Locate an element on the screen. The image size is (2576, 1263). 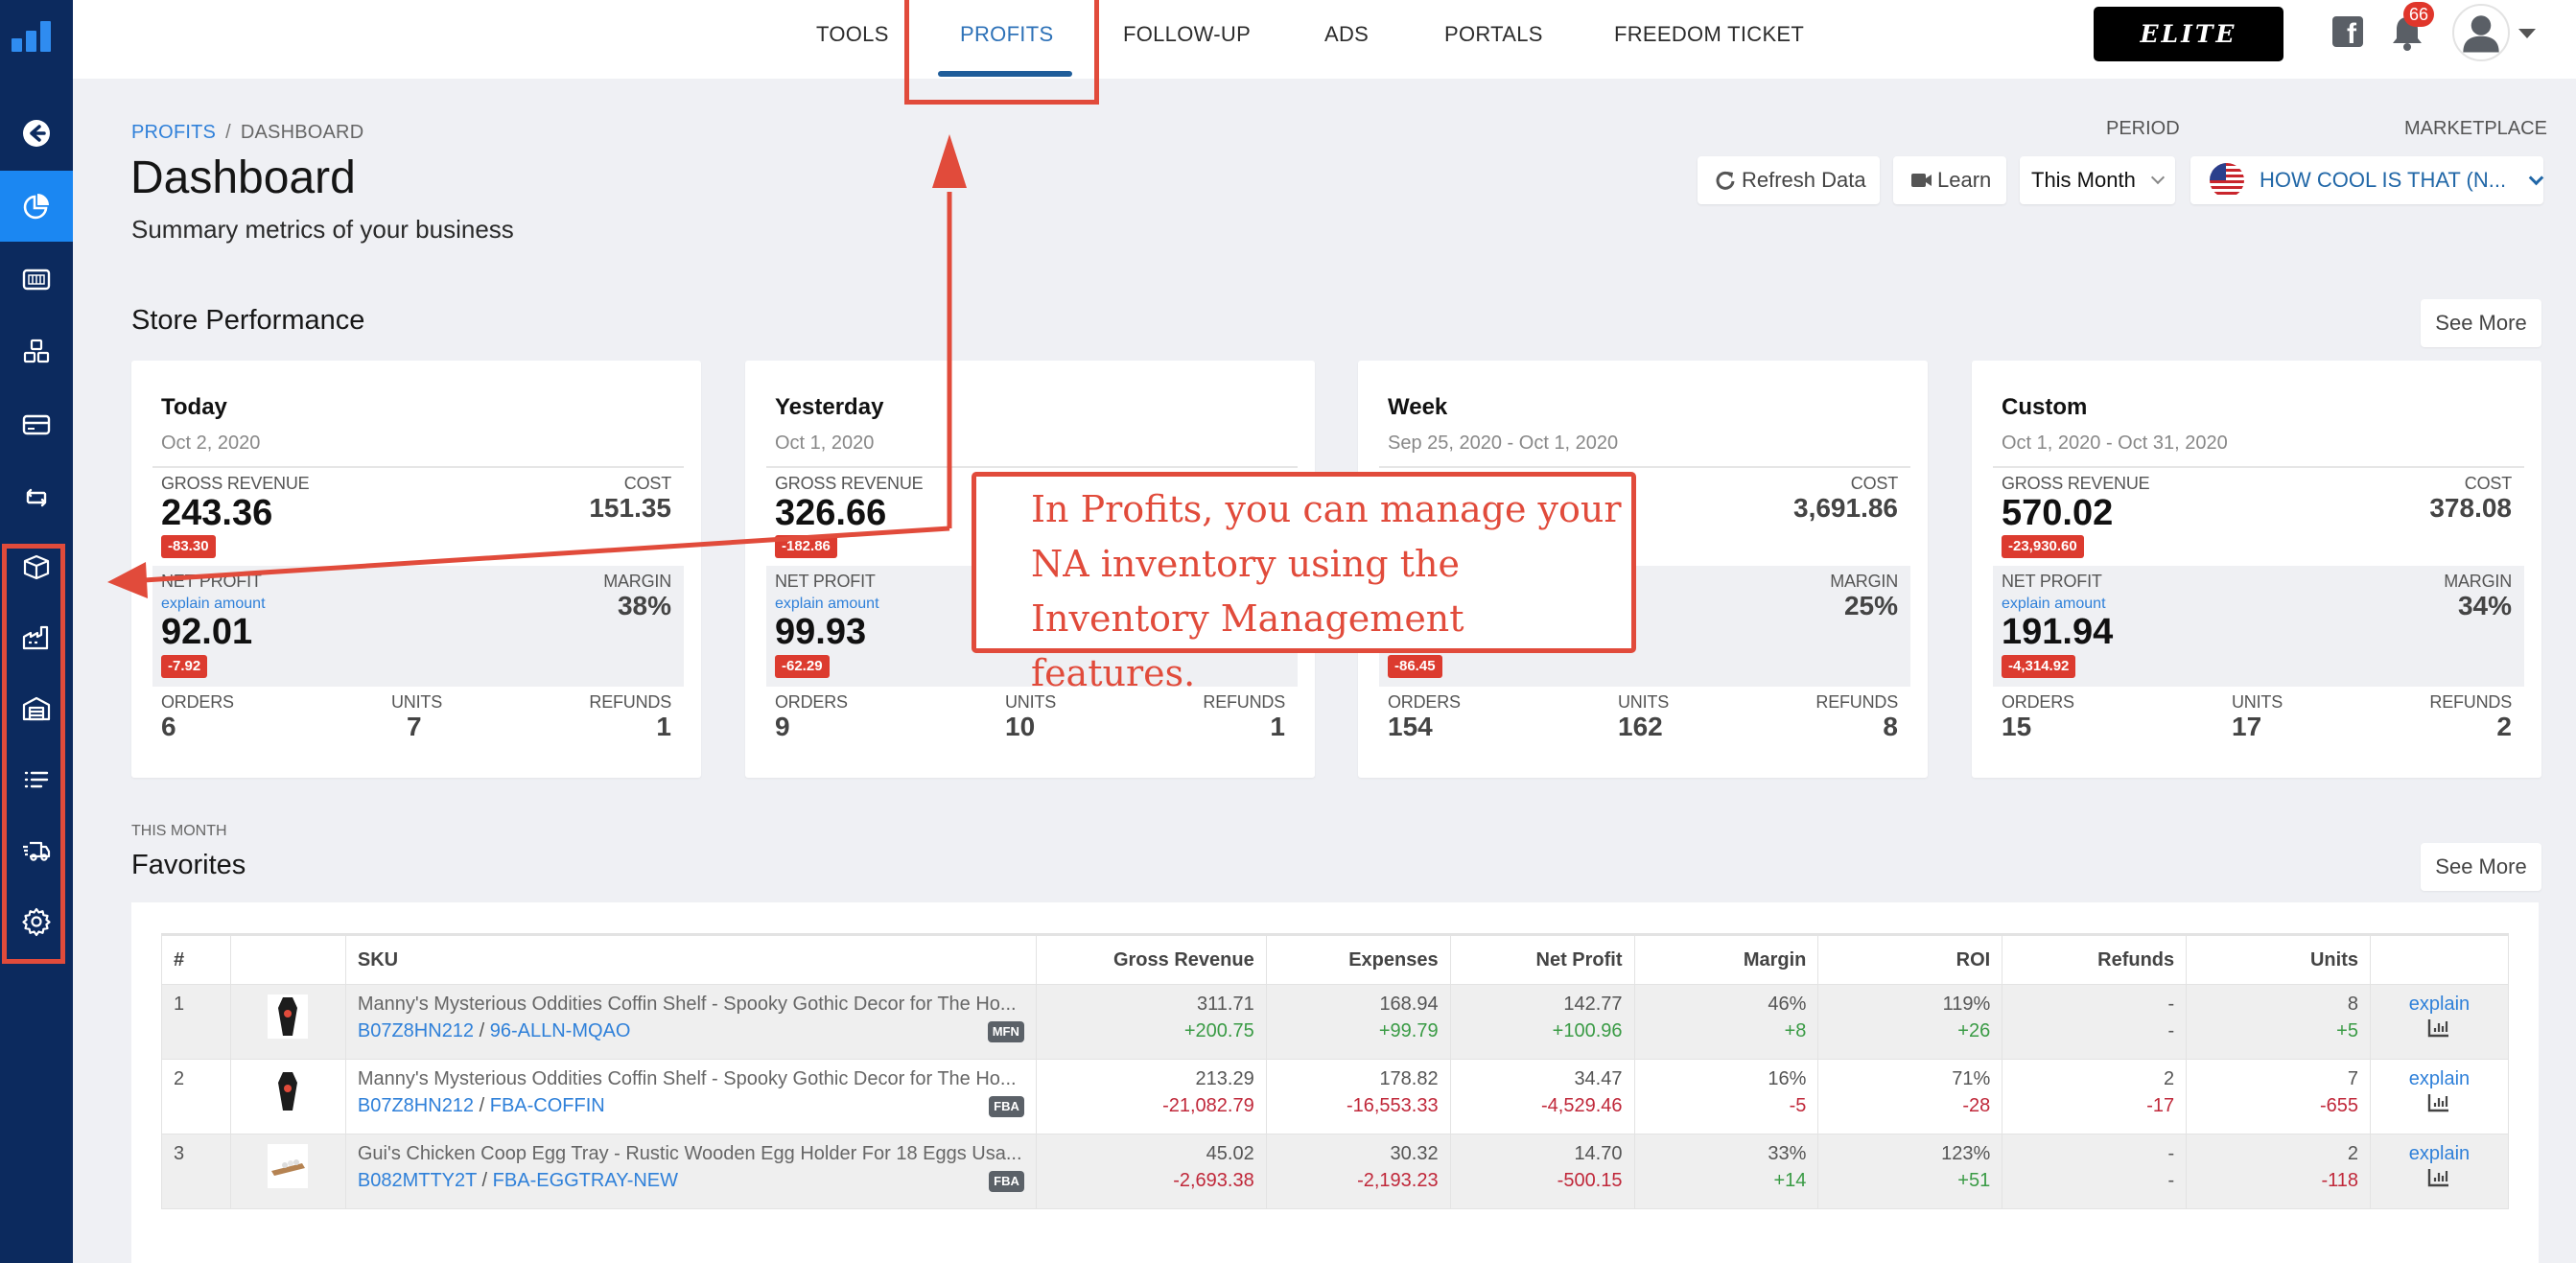
card-title: Week is located at coordinates (1418, 407).